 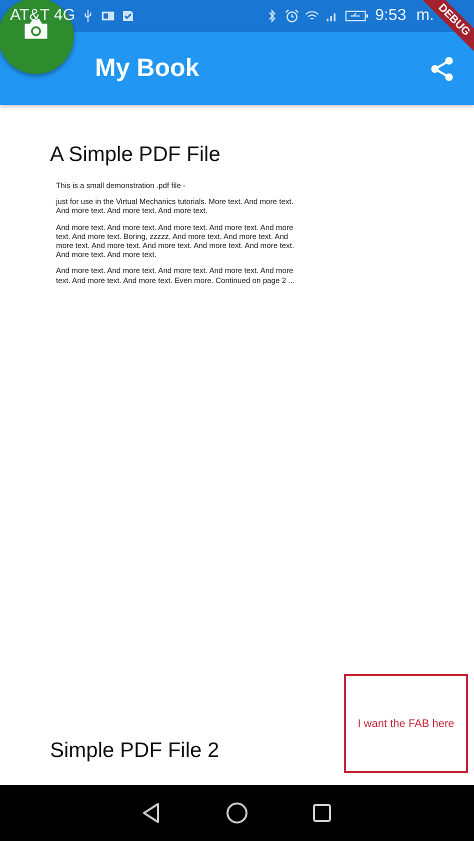 What do you see at coordinates (357, 16) in the screenshot?
I see `battery-icon` at bounding box center [357, 16].